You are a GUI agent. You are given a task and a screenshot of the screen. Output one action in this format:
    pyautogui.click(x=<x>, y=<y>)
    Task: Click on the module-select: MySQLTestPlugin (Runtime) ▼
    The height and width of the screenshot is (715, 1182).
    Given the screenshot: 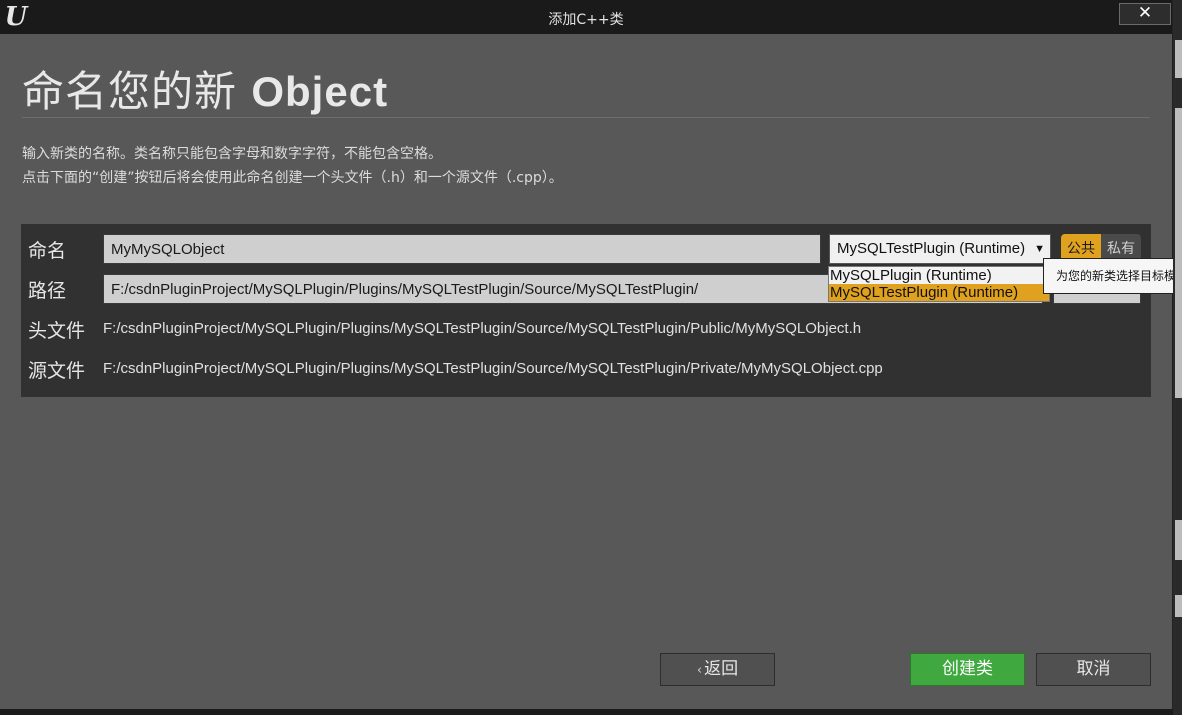 What is the action you would take?
    pyautogui.click(x=940, y=249)
    